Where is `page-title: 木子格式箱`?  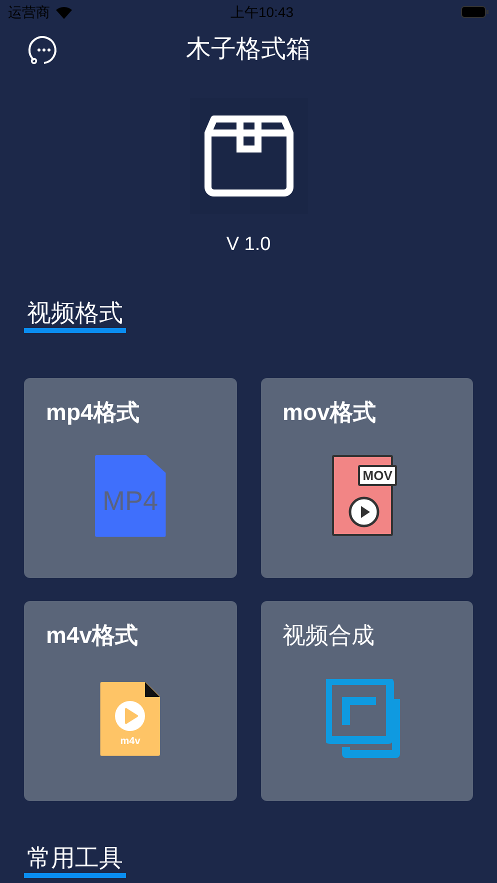
page-title: 木子格式箱 is located at coordinates (248, 50).